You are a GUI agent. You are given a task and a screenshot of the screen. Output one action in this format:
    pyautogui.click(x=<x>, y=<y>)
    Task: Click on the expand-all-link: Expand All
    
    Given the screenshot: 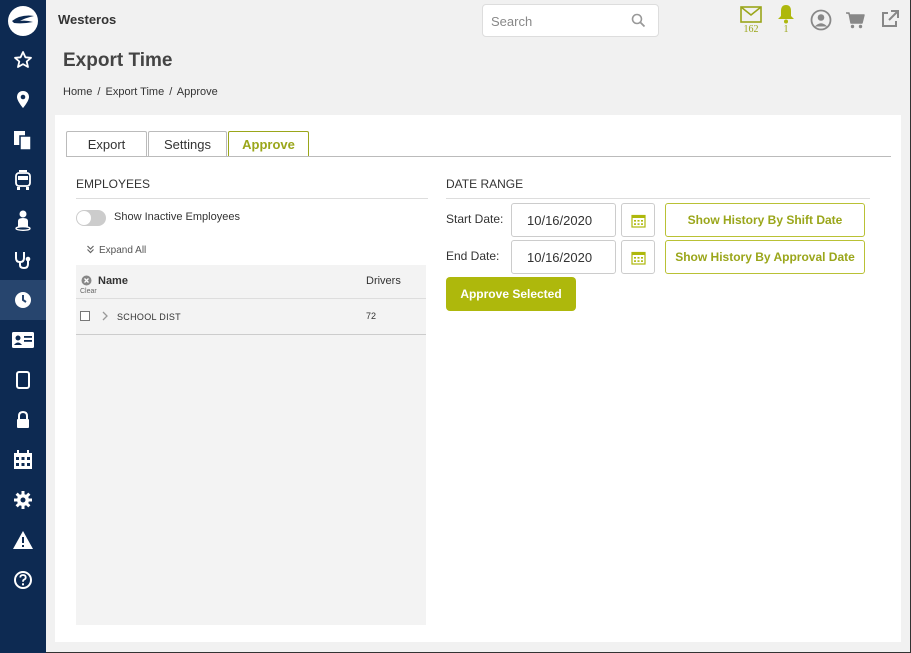 What is the action you would take?
    pyautogui.click(x=116, y=250)
    